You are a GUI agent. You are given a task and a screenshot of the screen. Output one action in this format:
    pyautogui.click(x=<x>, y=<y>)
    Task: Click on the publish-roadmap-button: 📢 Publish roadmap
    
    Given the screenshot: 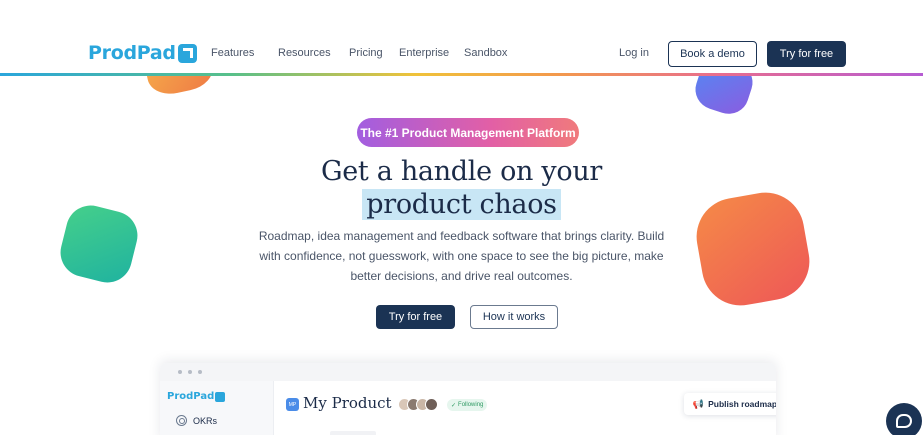 What is the action you would take?
    pyautogui.click(x=730, y=404)
    